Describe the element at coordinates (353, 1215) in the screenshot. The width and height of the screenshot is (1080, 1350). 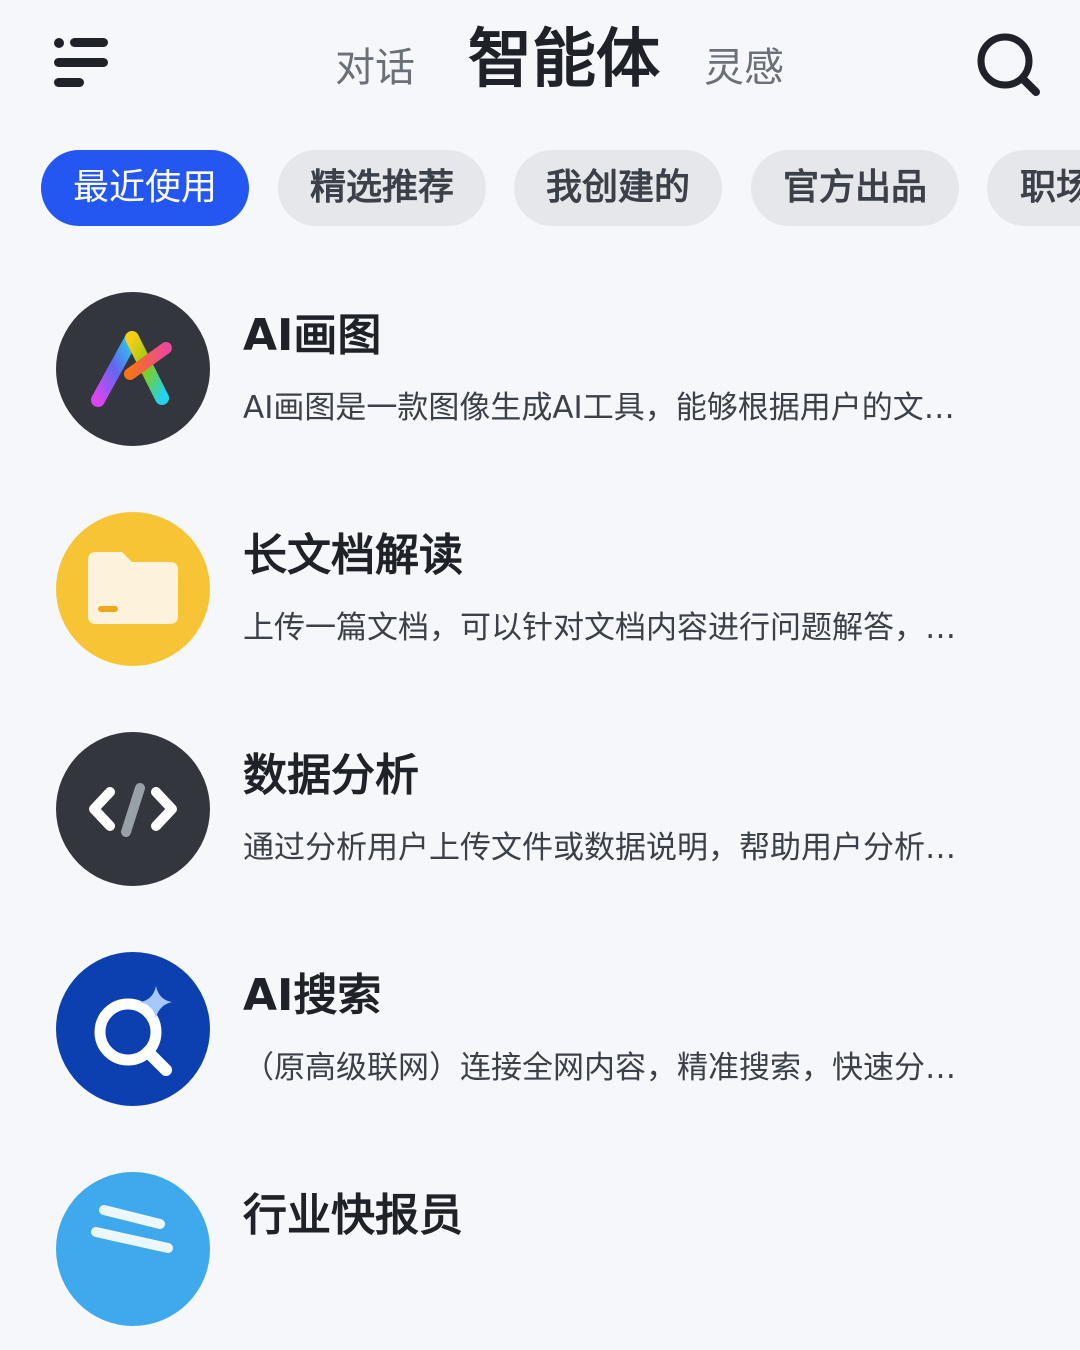
I see `agent-title: 行业快报员` at that location.